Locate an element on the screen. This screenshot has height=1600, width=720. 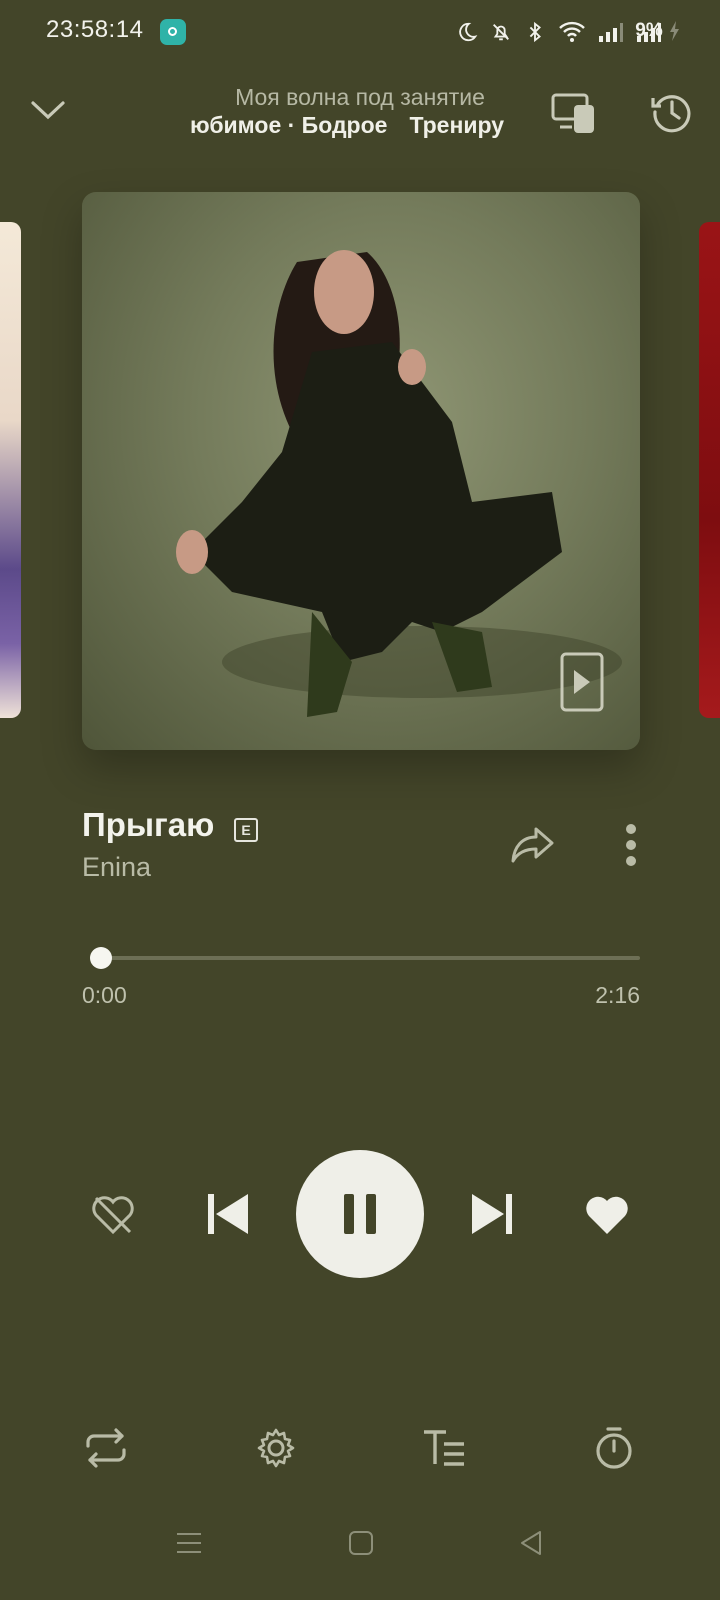
video-play-icon is located at coordinates (582, 682).